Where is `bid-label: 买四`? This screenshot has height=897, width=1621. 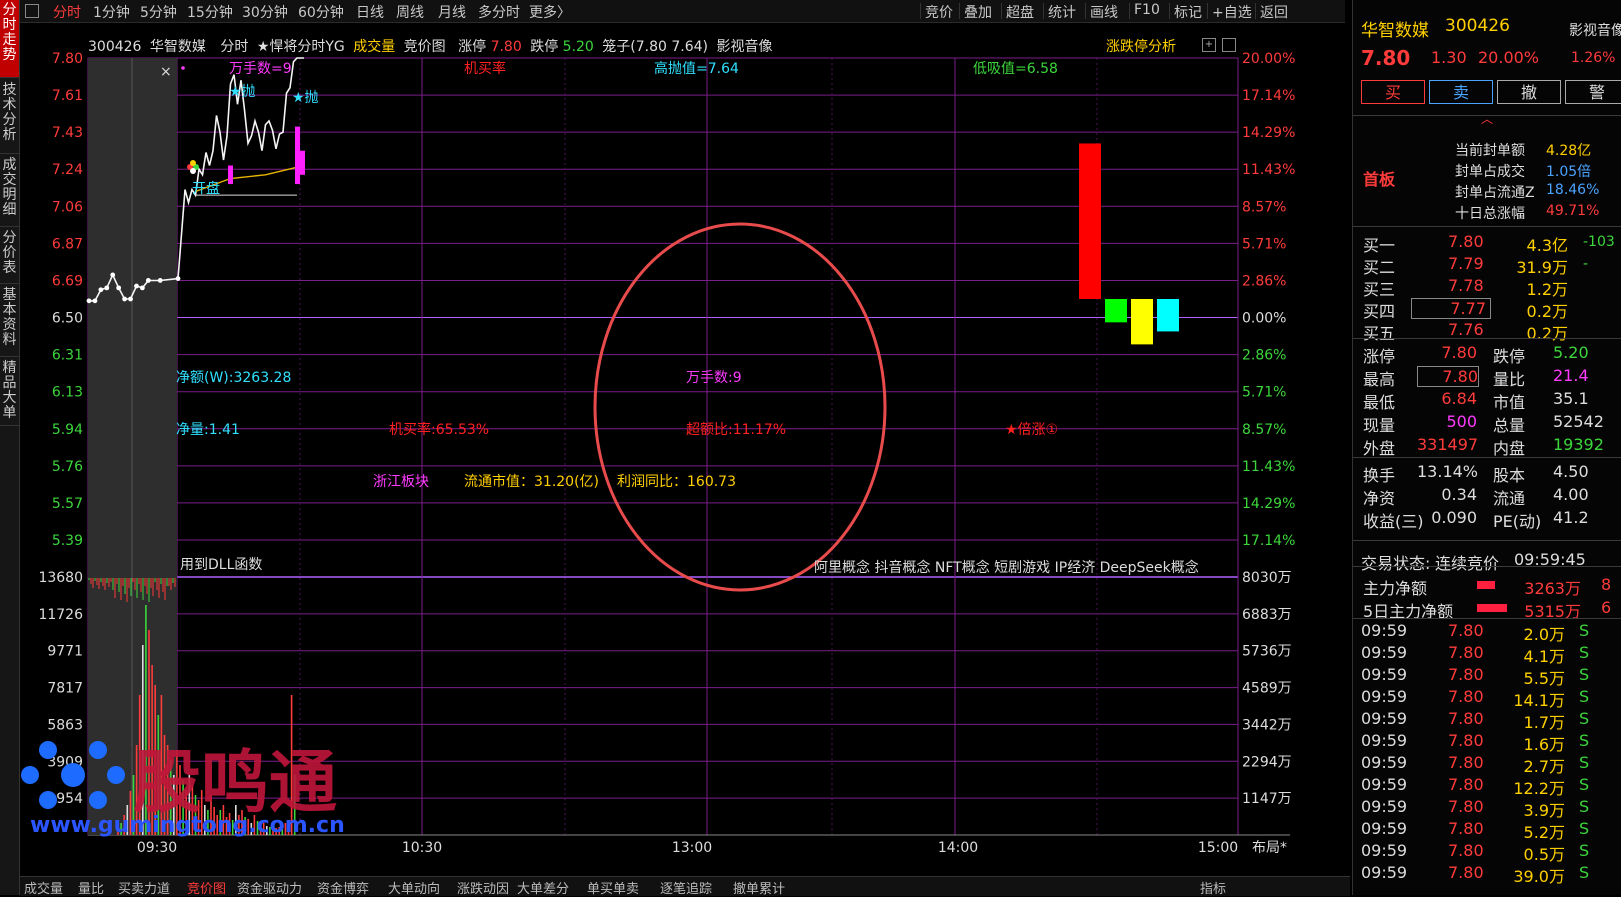 bid-label: 买四 is located at coordinates (1379, 311).